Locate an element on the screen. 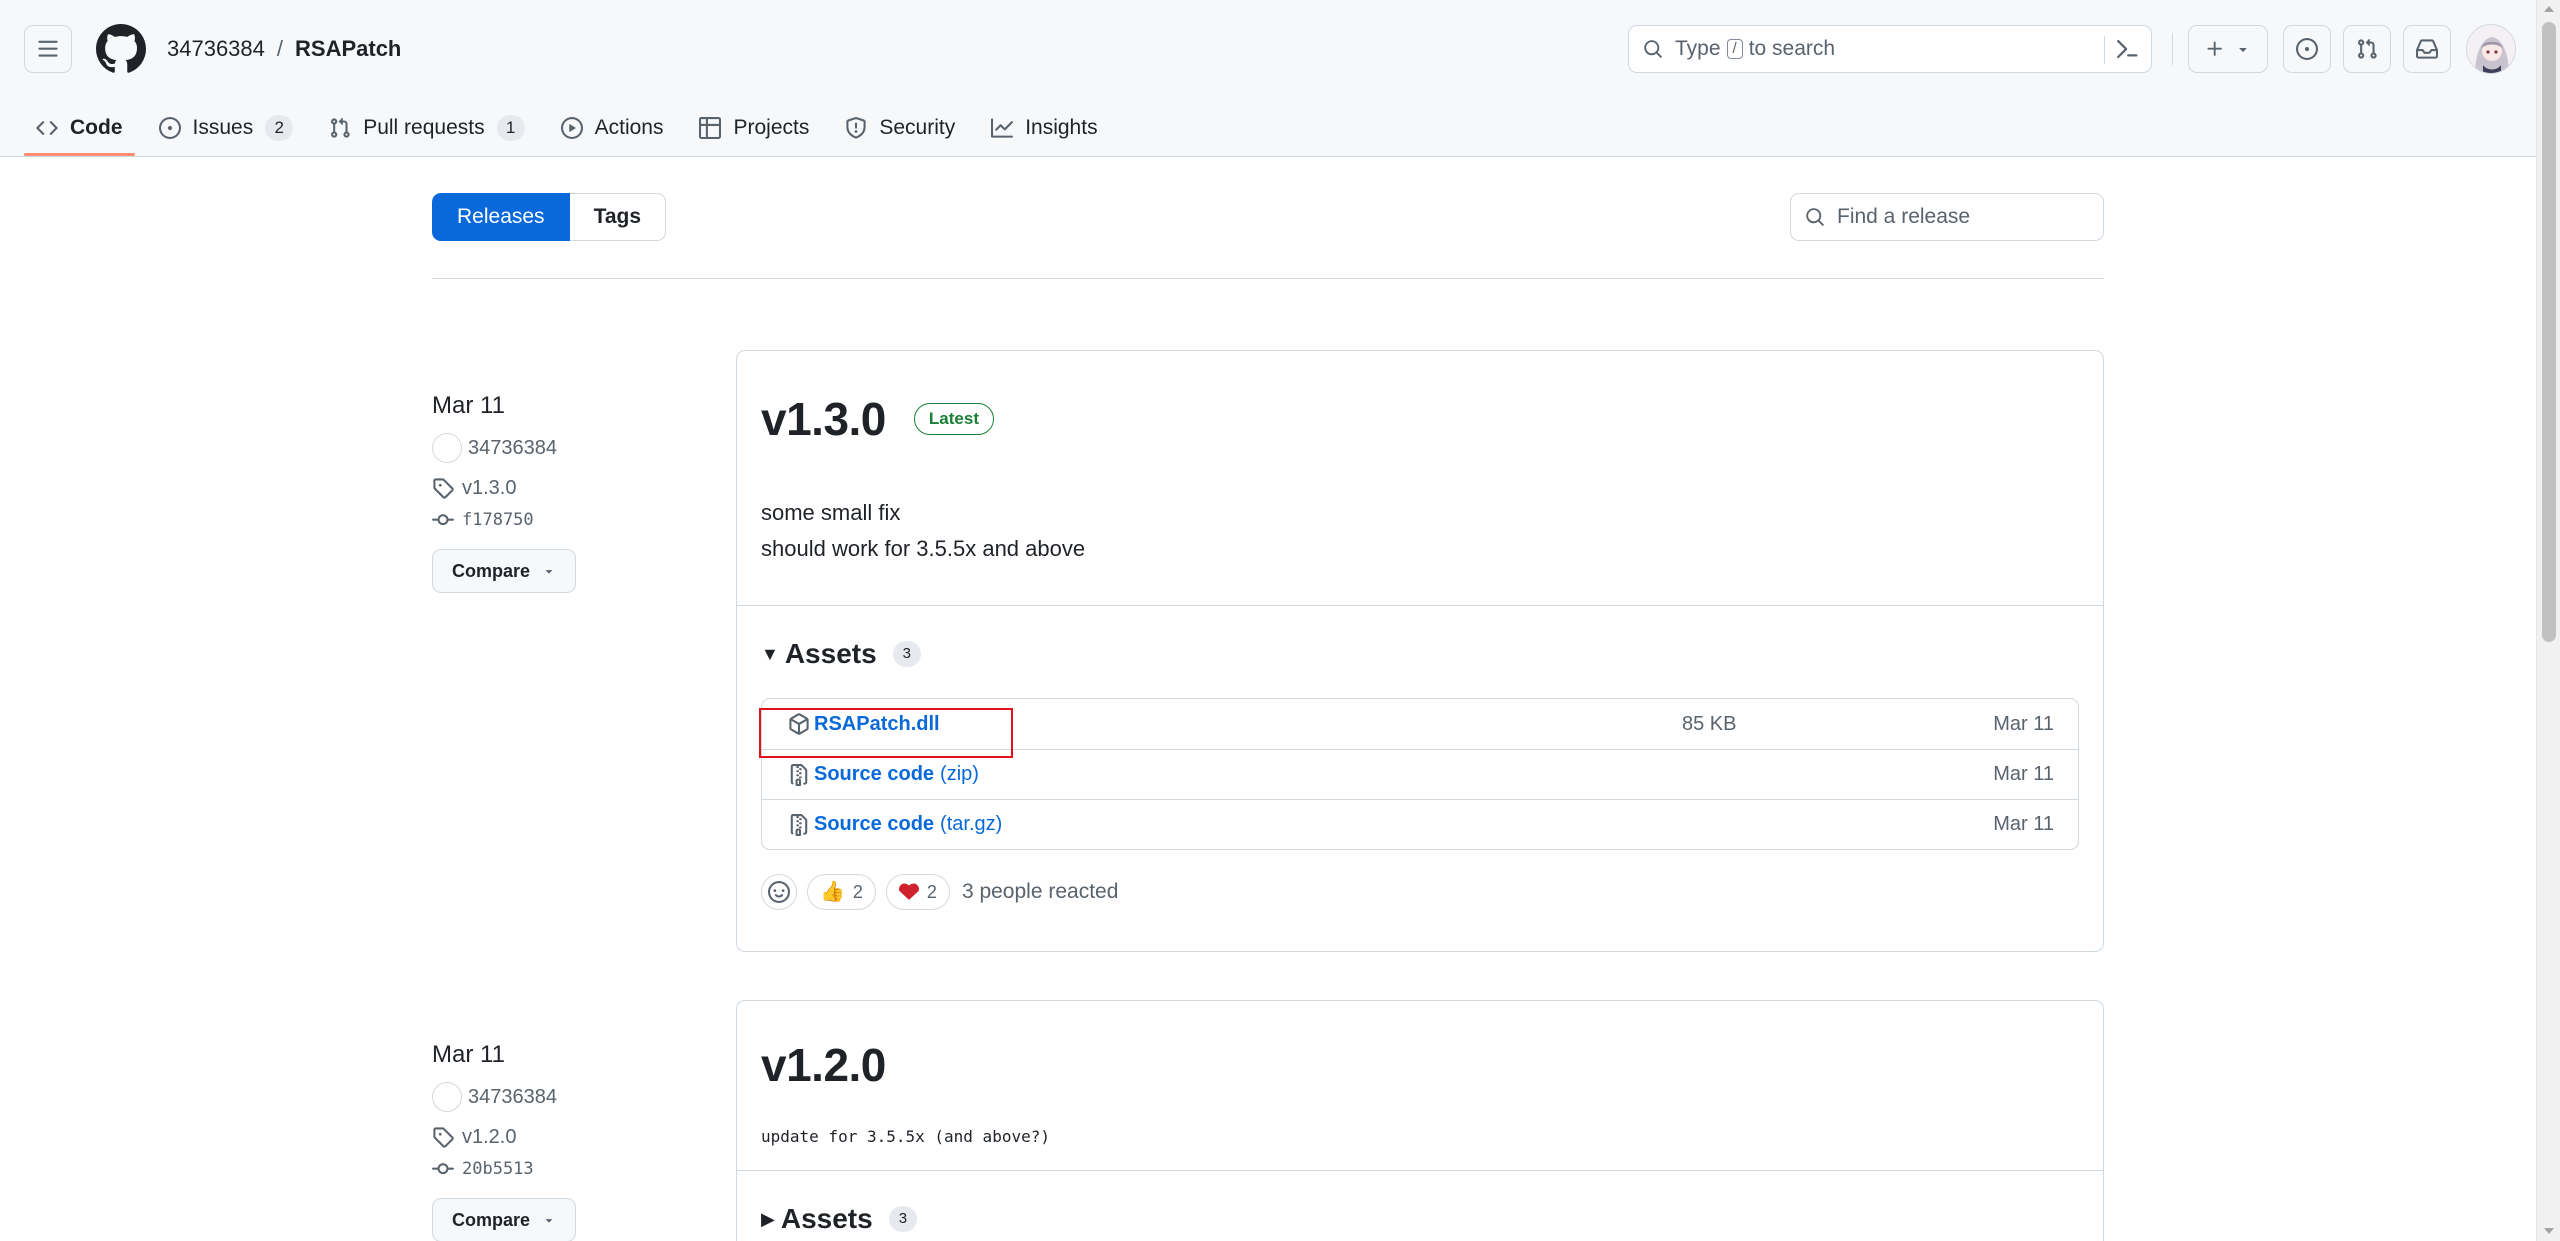 The image size is (2560, 1241). release-commit-sha: 20b5513 is located at coordinates (498, 1169).